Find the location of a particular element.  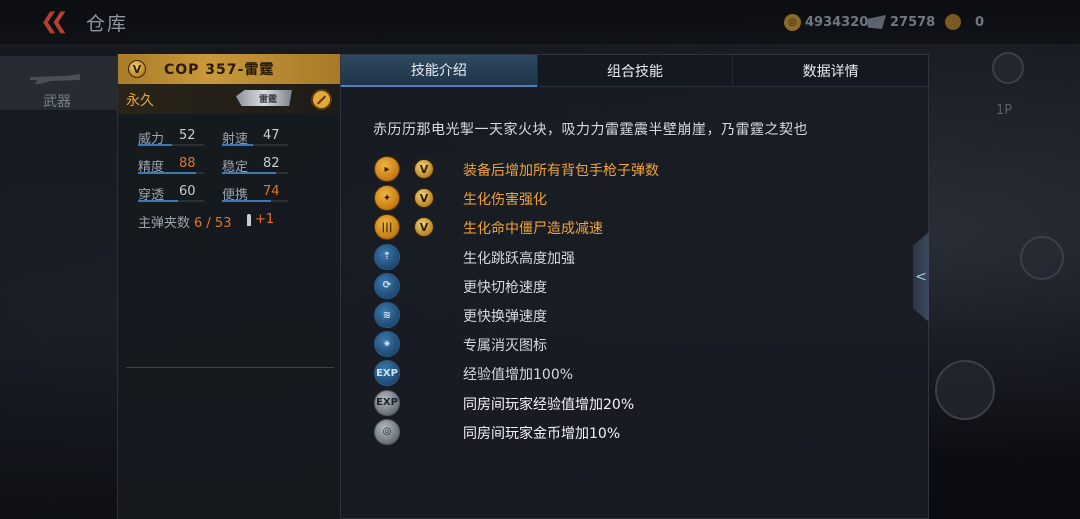

weapon-description: 赤历历那电光掣一天家火块，吸力力雷霆震半壁崩崖，乃雷霆之契也 is located at coordinates (590, 130).